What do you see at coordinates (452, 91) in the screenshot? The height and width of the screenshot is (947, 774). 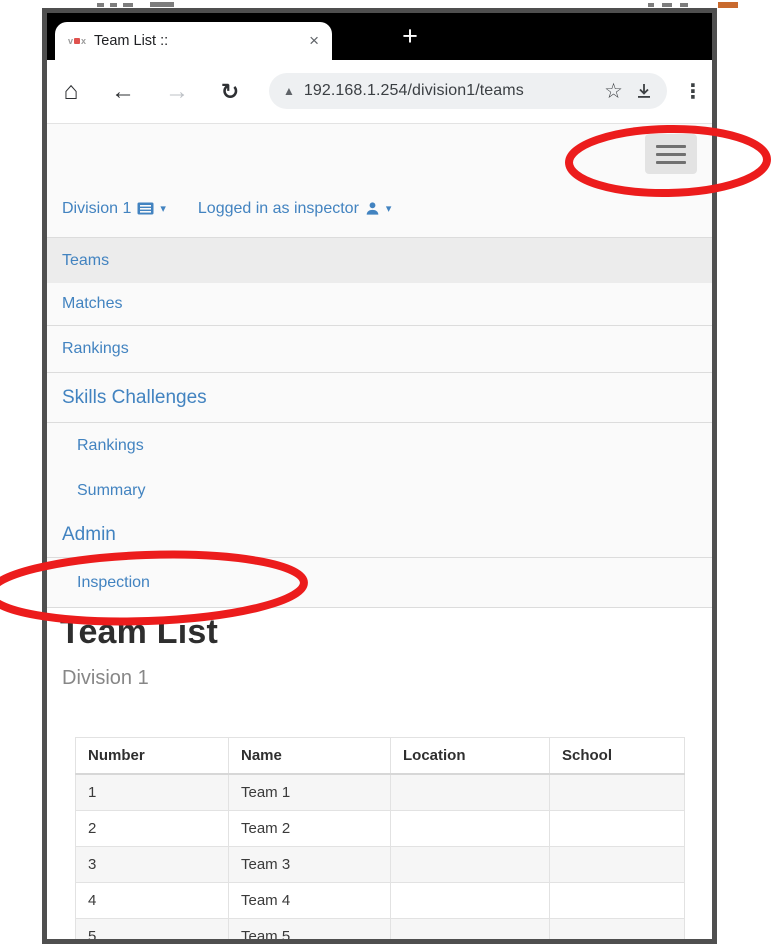 I see `url-text: 192.168.1.254/division1/teams` at bounding box center [452, 91].